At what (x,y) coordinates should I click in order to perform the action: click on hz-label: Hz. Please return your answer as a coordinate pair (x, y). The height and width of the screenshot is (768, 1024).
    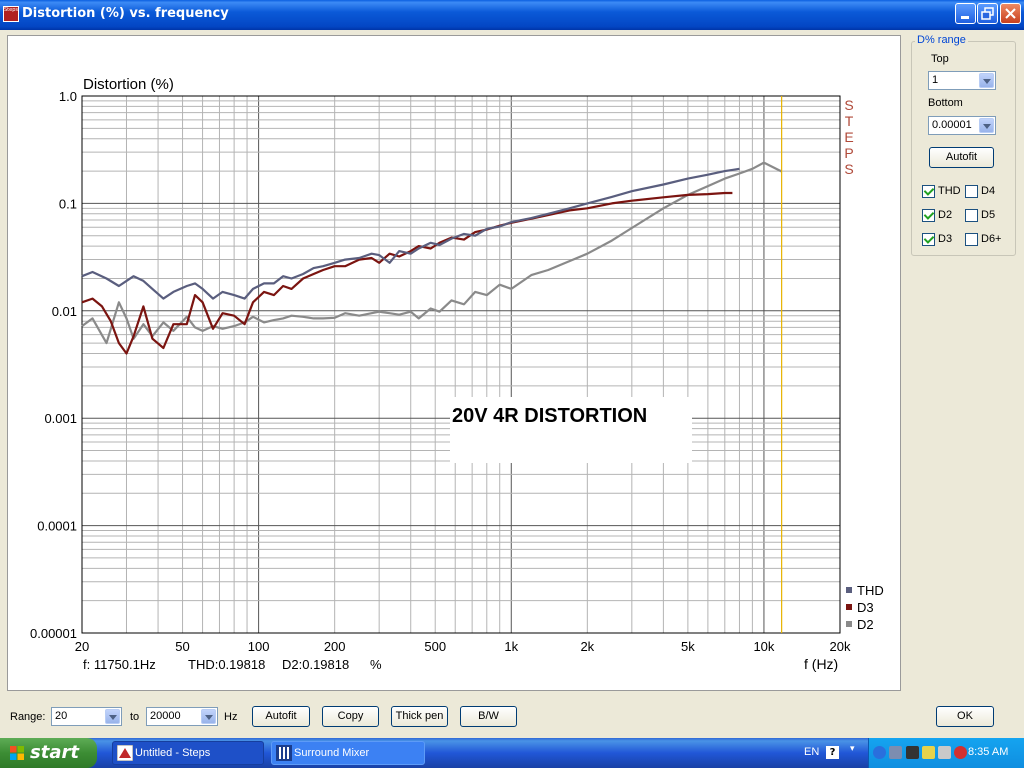
    Looking at the image, I should click on (231, 717).